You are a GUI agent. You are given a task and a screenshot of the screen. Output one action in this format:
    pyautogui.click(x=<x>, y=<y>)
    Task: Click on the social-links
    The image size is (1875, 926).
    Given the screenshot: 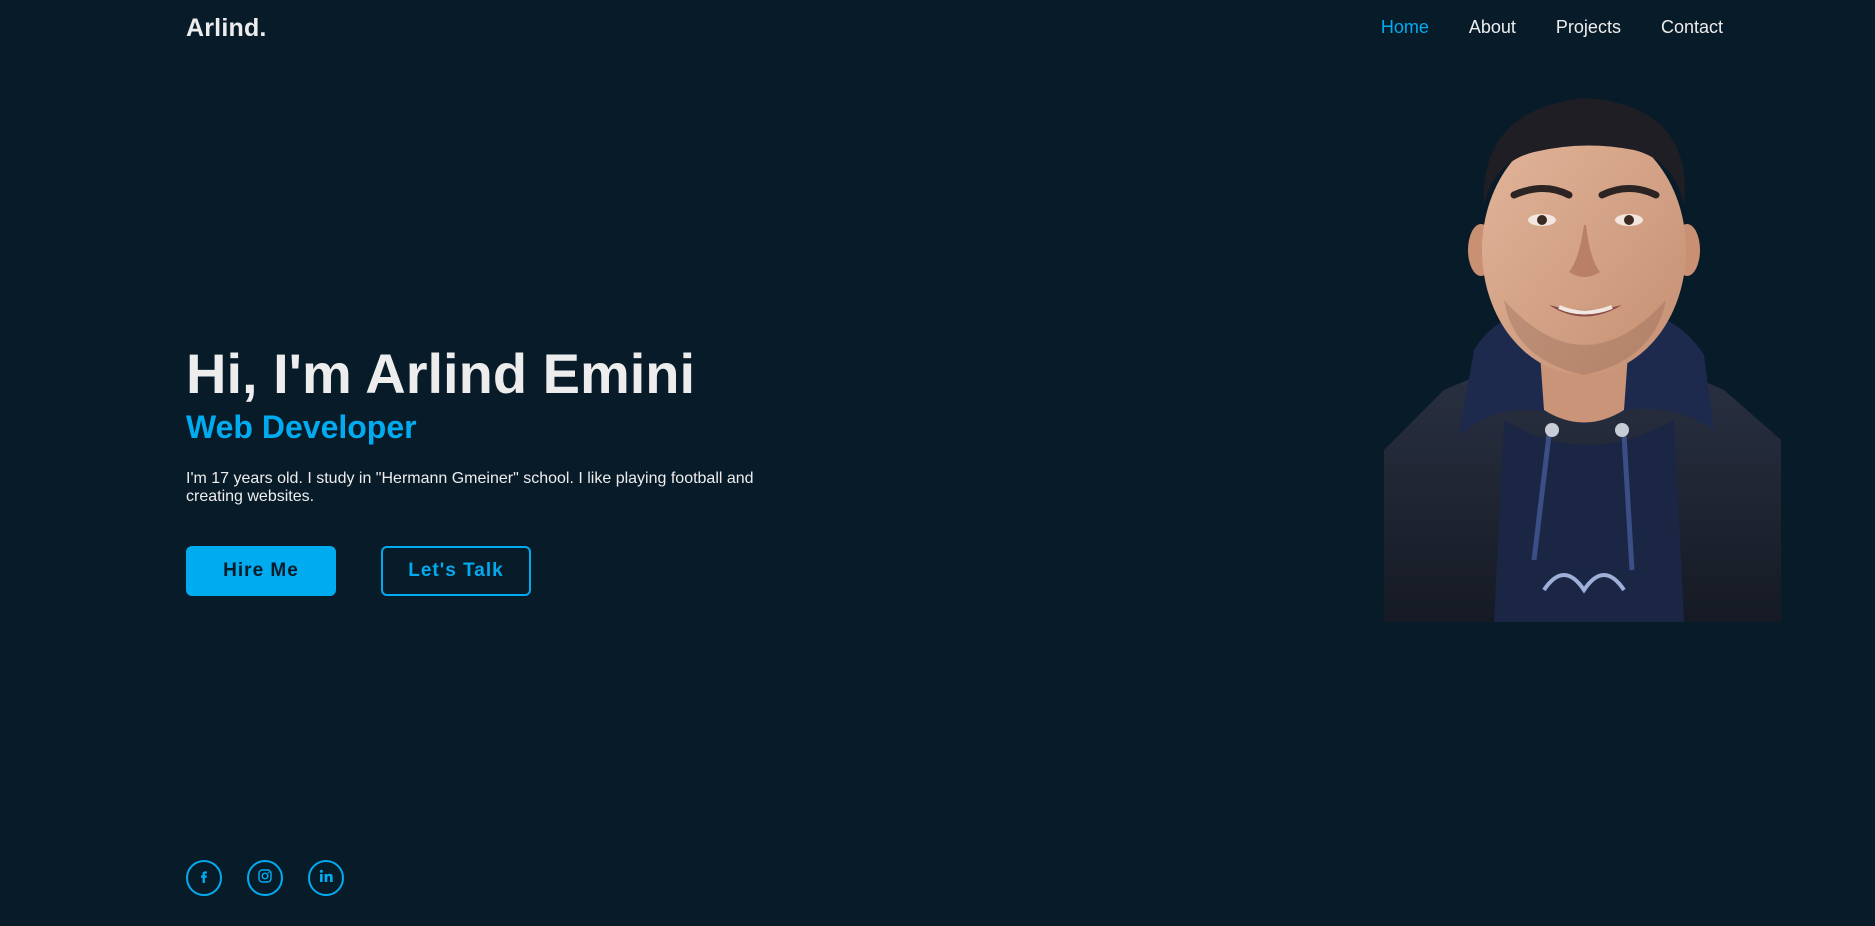 What is the action you would take?
    pyautogui.click(x=265, y=878)
    